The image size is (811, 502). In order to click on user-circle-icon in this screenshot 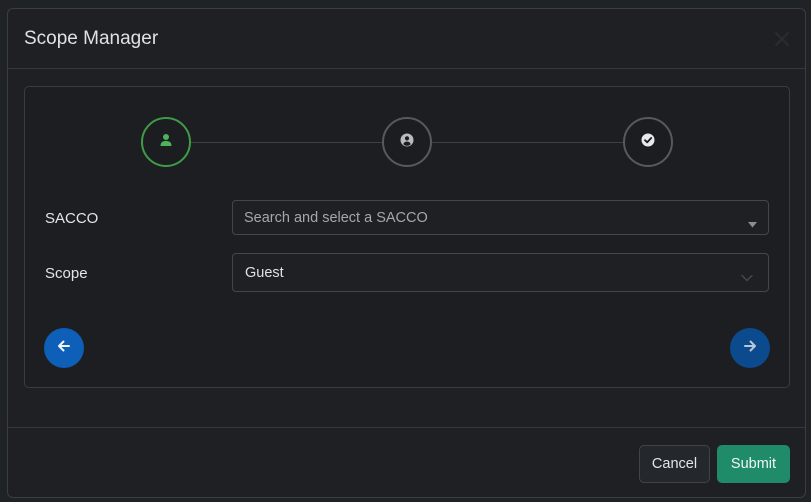, I will do `click(407, 142)`.